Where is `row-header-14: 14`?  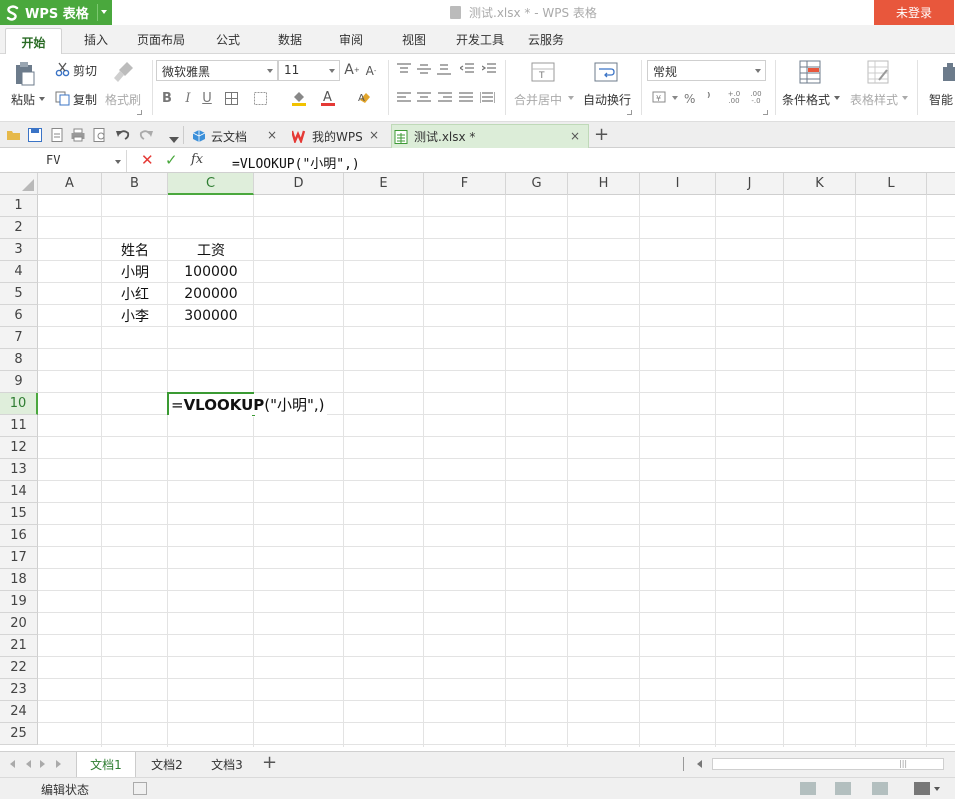 row-header-14: 14 is located at coordinates (19, 492).